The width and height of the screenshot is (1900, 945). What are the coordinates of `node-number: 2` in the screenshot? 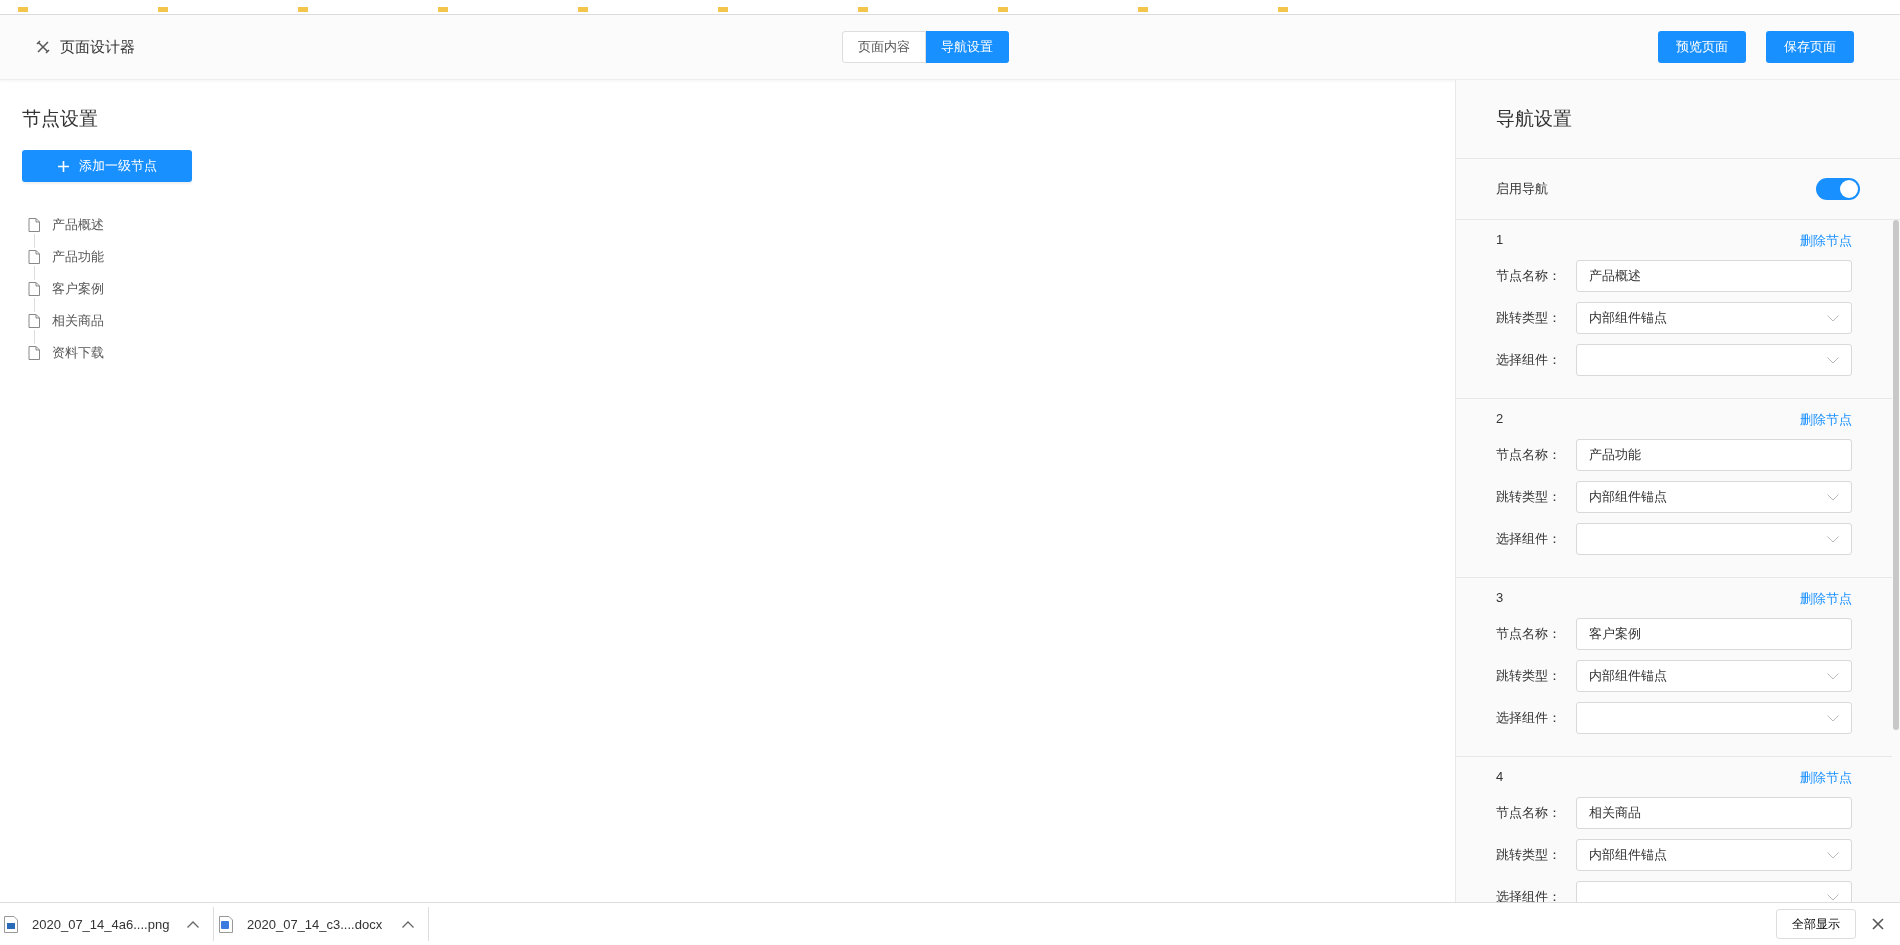 It's located at (1500, 419).